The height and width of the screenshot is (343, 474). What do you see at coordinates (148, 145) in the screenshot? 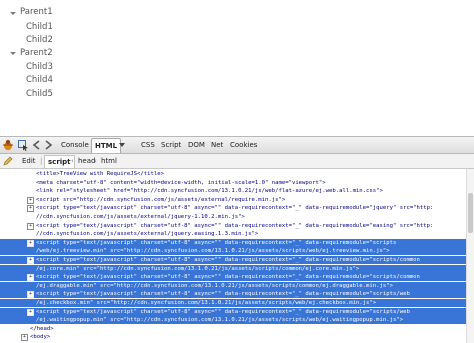
I see `tab-css: CSS` at bounding box center [148, 145].